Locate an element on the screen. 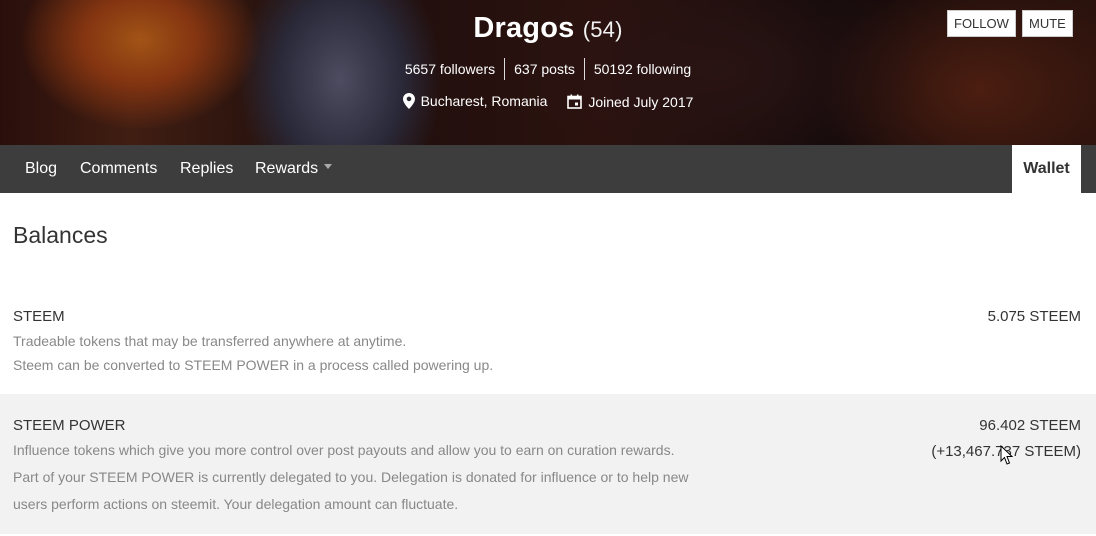 The width and height of the screenshot is (1096, 536). joined-date: Joined July 2017 is located at coordinates (630, 102).